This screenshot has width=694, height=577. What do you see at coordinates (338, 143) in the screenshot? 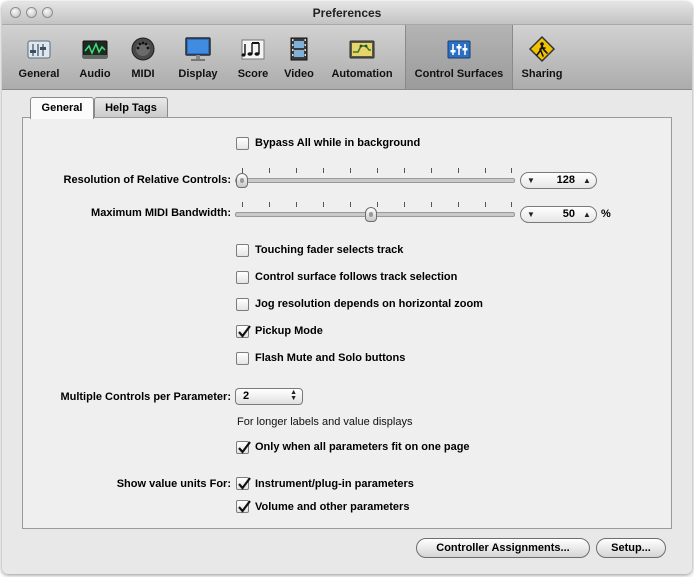
I see `bypass-label: Bypass All while in background` at bounding box center [338, 143].